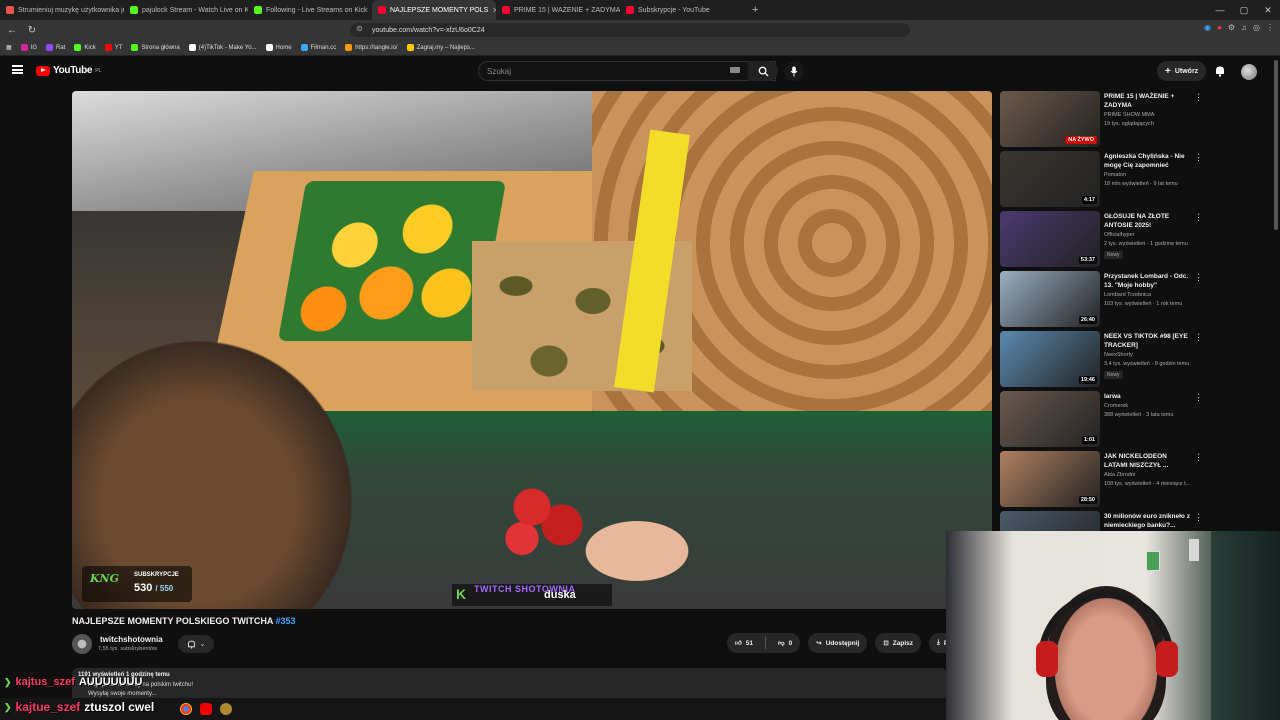  Describe the element at coordinates (1119, 235) in the screenshot. I see `recommended-channel: Officialhyper` at that location.